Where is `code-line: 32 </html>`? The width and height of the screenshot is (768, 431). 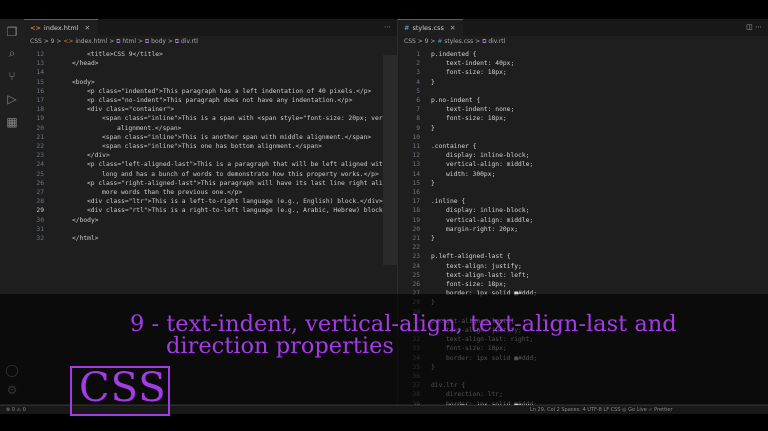 code-line: 32 </html> is located at coordinates (210, 238).